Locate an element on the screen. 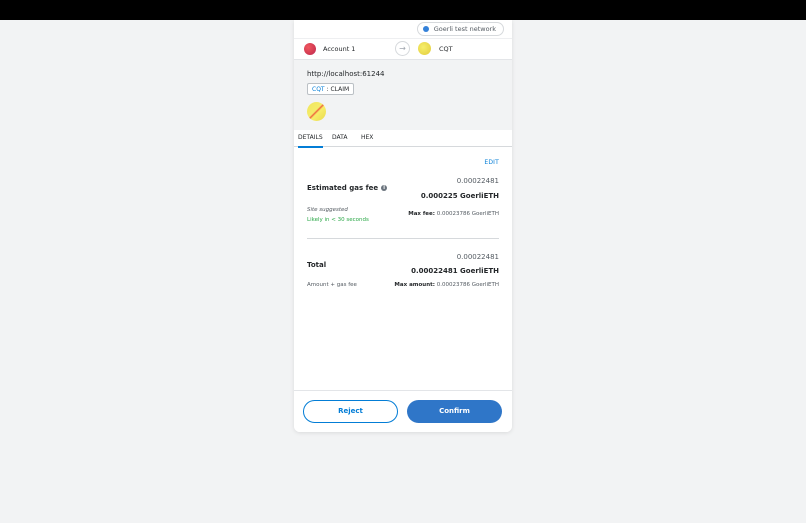  tab-details: DETAILS is located at coordinates (310, 139).